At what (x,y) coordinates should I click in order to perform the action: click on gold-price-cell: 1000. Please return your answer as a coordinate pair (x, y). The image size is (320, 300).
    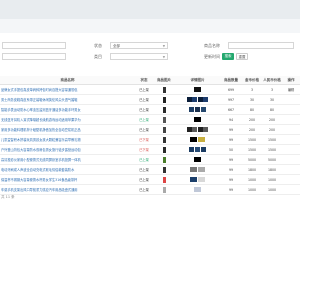
    Looking at the image, I should click on (252, 179).